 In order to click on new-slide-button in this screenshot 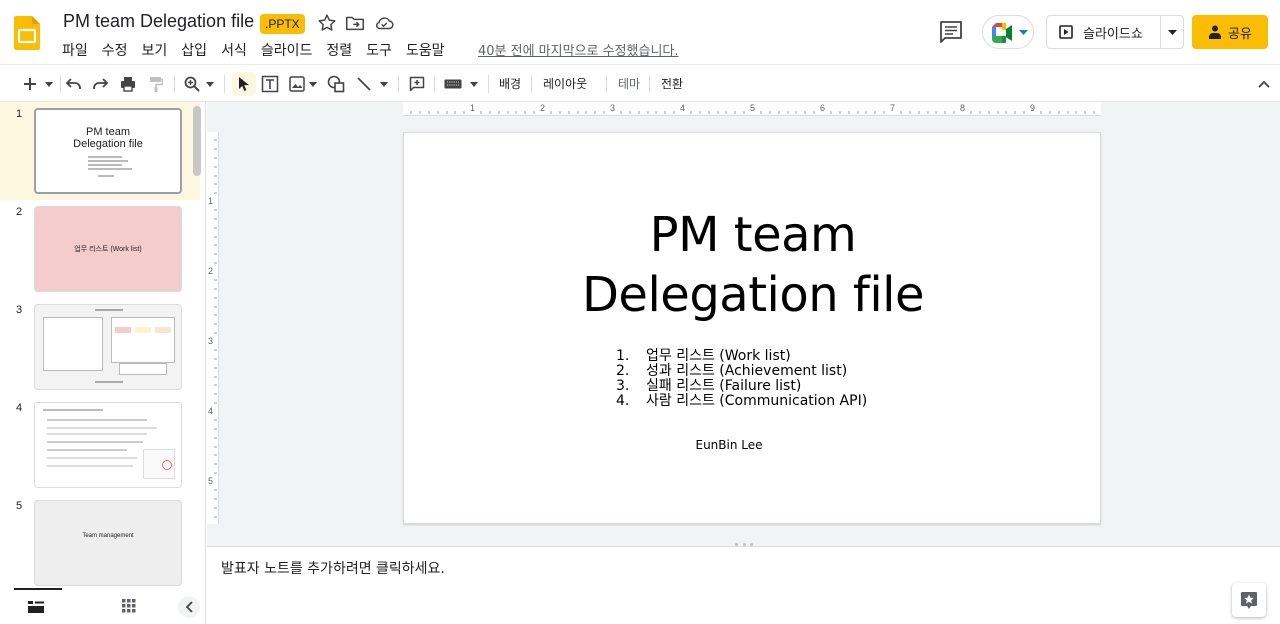, I will do `click(30, 84)`.